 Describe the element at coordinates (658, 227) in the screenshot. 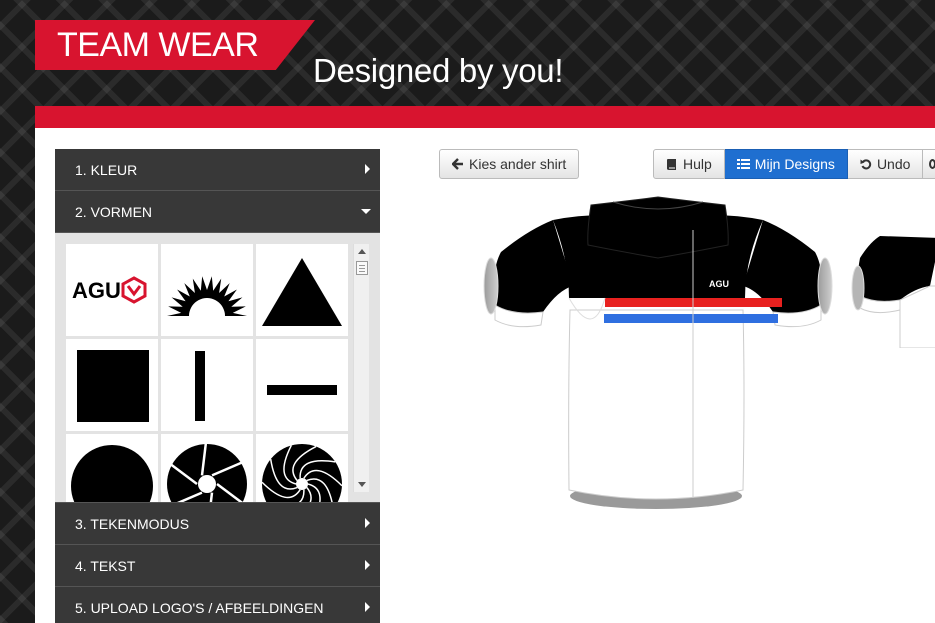

I see `jersey-collar` at that location.